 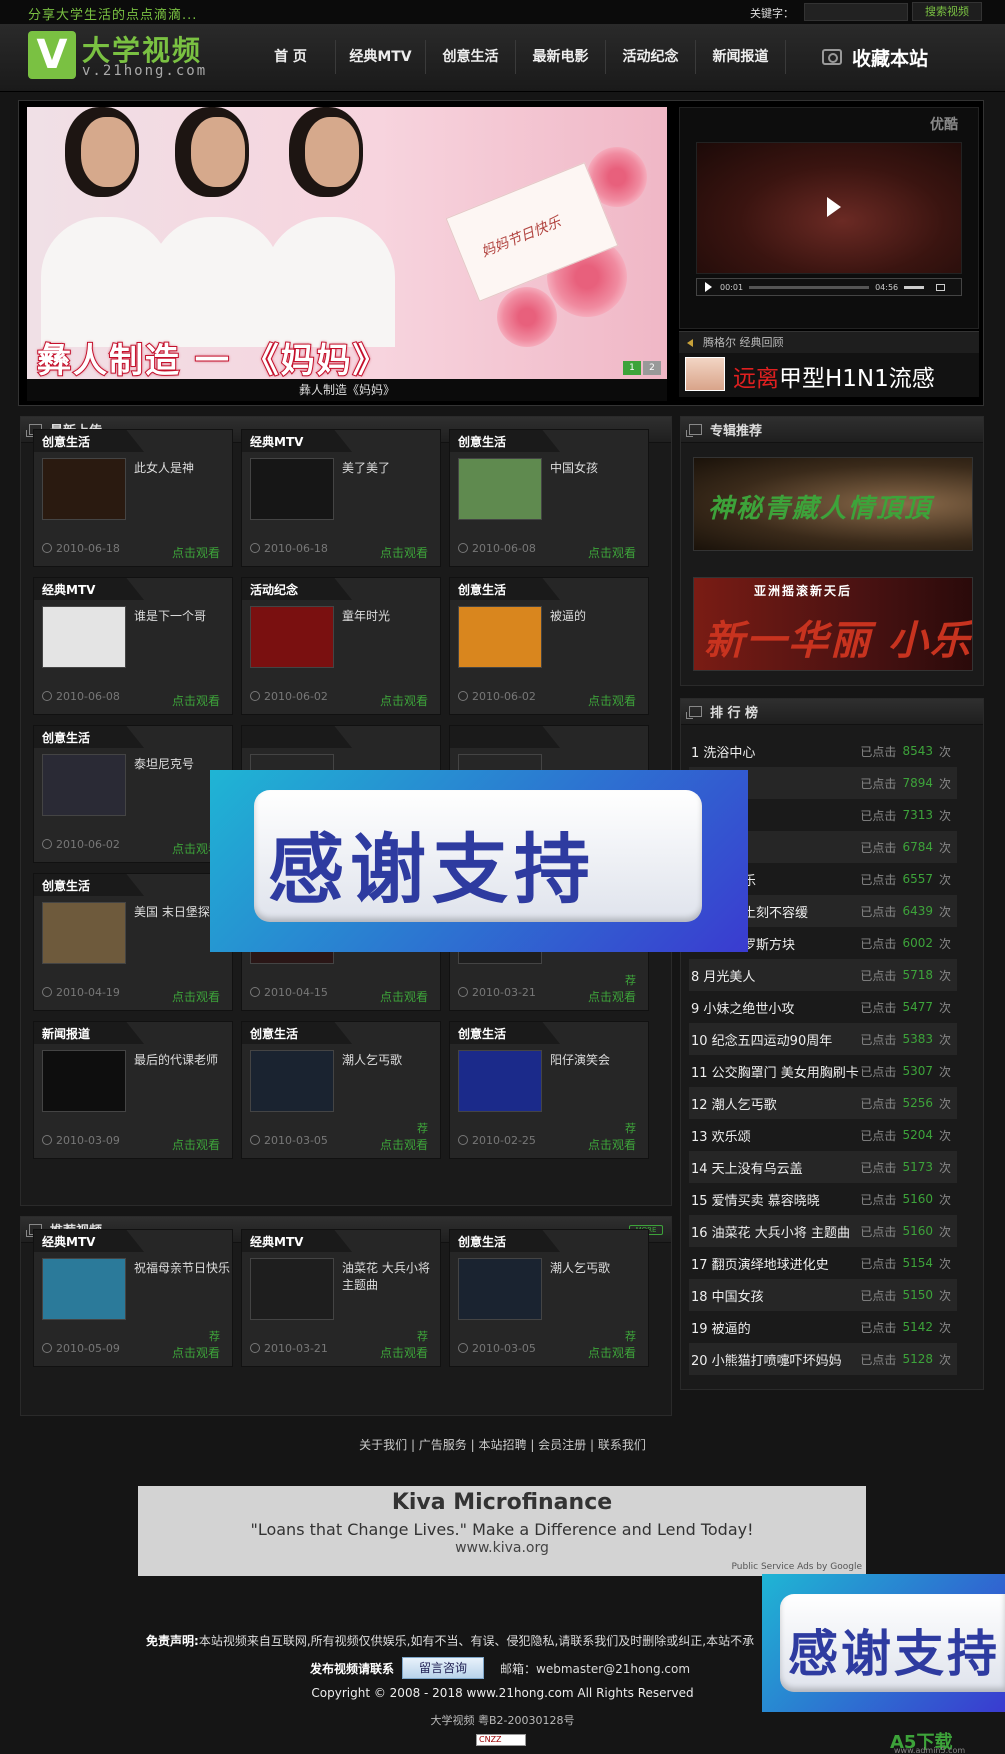 I want to click on ranking-row: 14 天上没有乌云盖 已点击 5173 次, so click(x=823, y=1167).